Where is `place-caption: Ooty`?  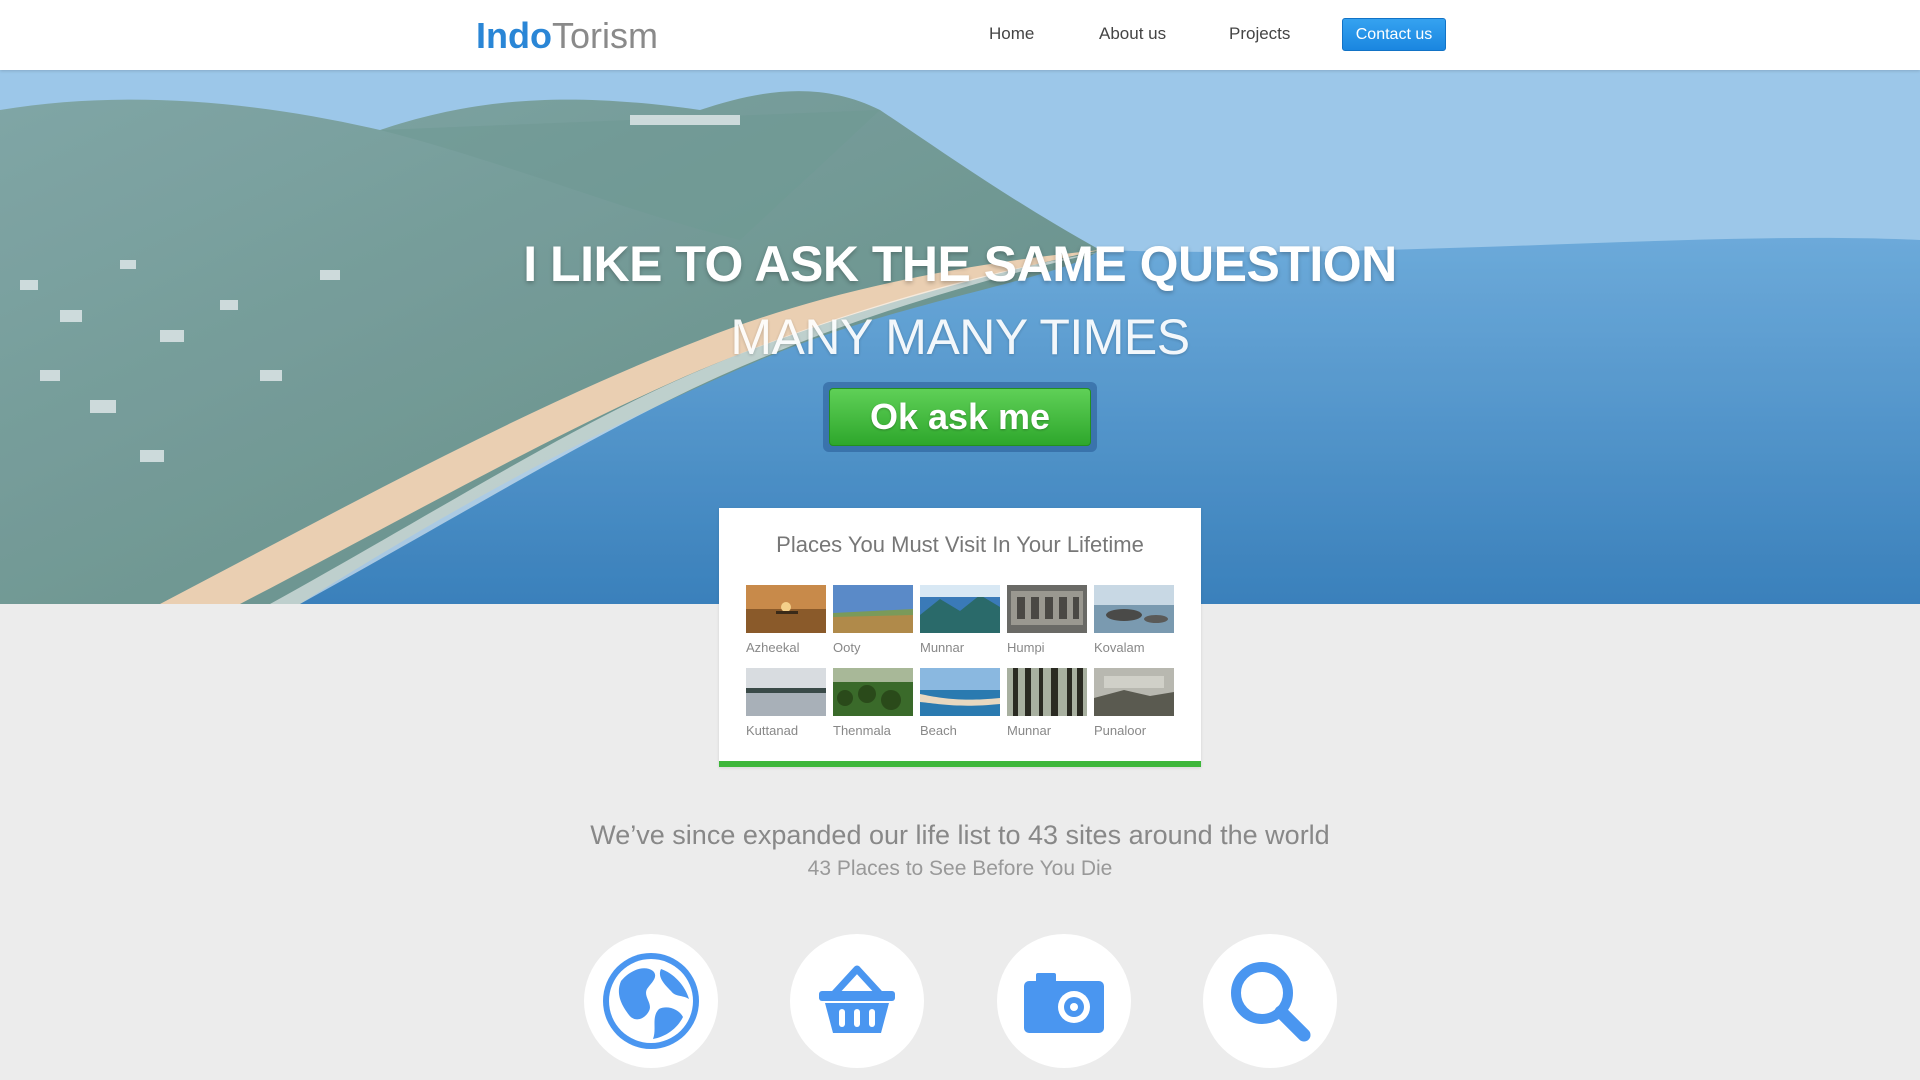 place-caption: Ooty is located at coordinates (847, 647).